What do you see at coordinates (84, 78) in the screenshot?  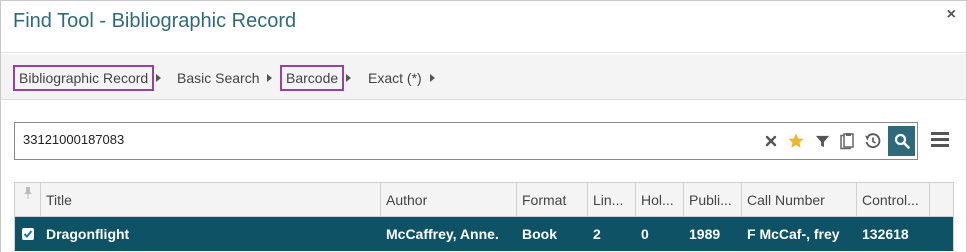 I see `breadcrumb-label: Bibliographic Record` at bounding box center [84, 78].